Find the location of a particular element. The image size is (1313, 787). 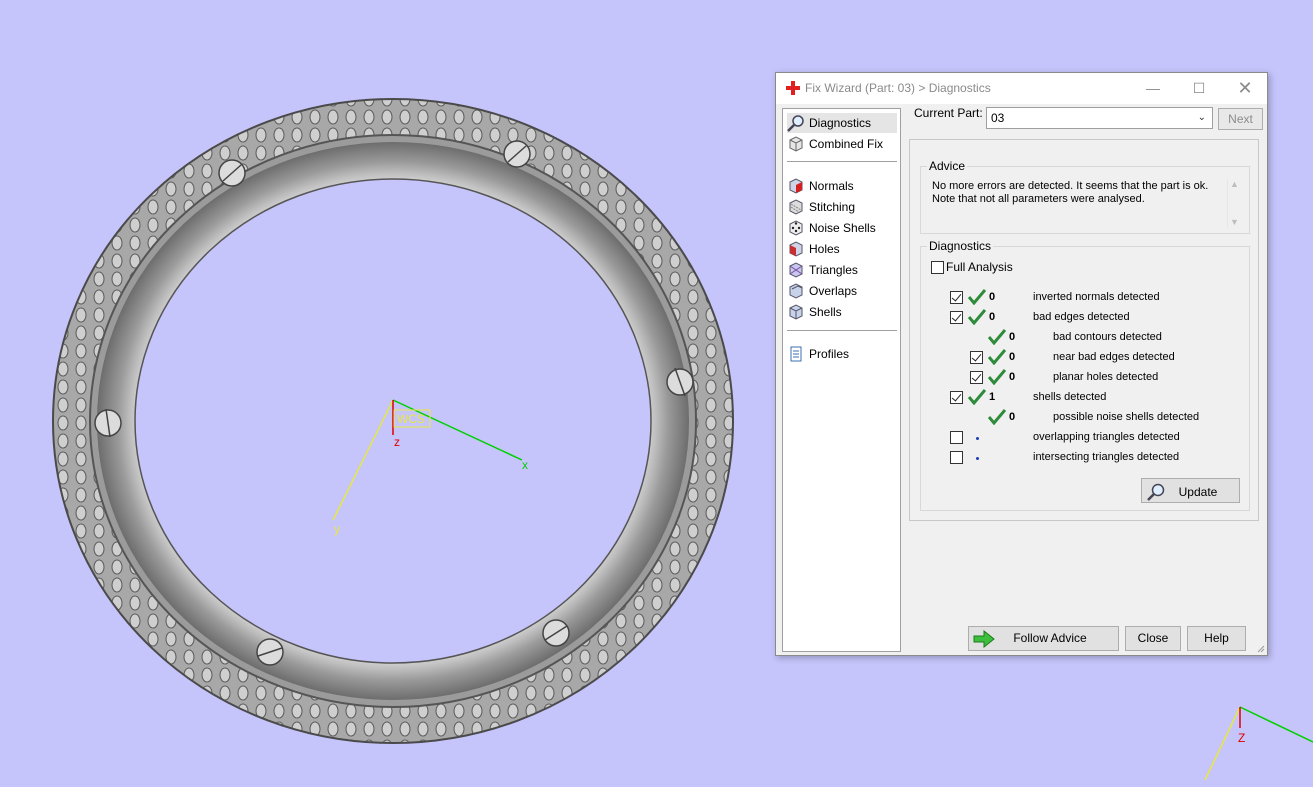

update-button: Update is located at coordinates (1190, 490).